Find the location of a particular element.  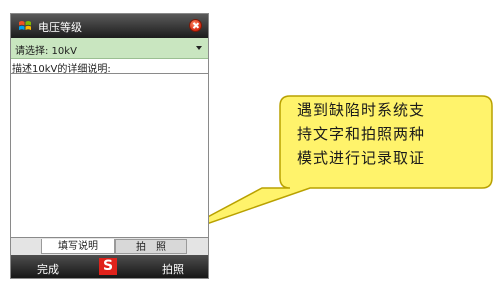

input-method-icon: S is located at coordinates (108, 266).